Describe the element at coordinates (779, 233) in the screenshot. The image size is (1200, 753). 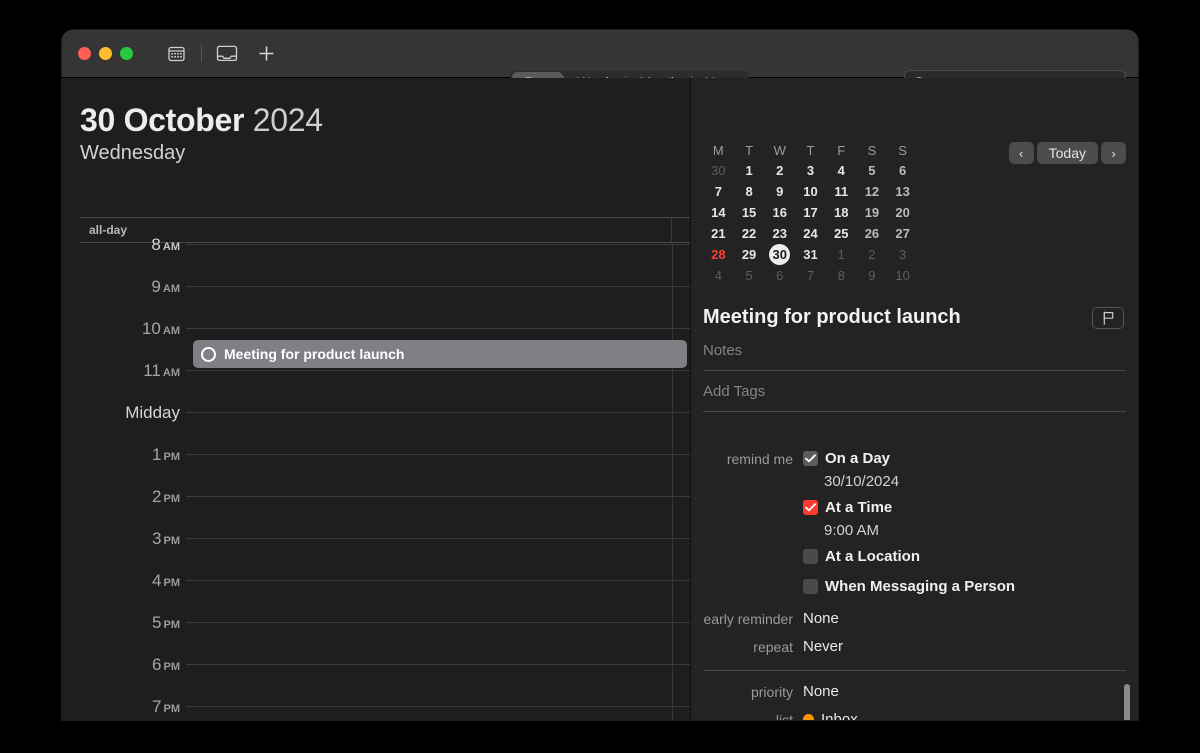
I see `mini-calendar-day: 23` at that location.